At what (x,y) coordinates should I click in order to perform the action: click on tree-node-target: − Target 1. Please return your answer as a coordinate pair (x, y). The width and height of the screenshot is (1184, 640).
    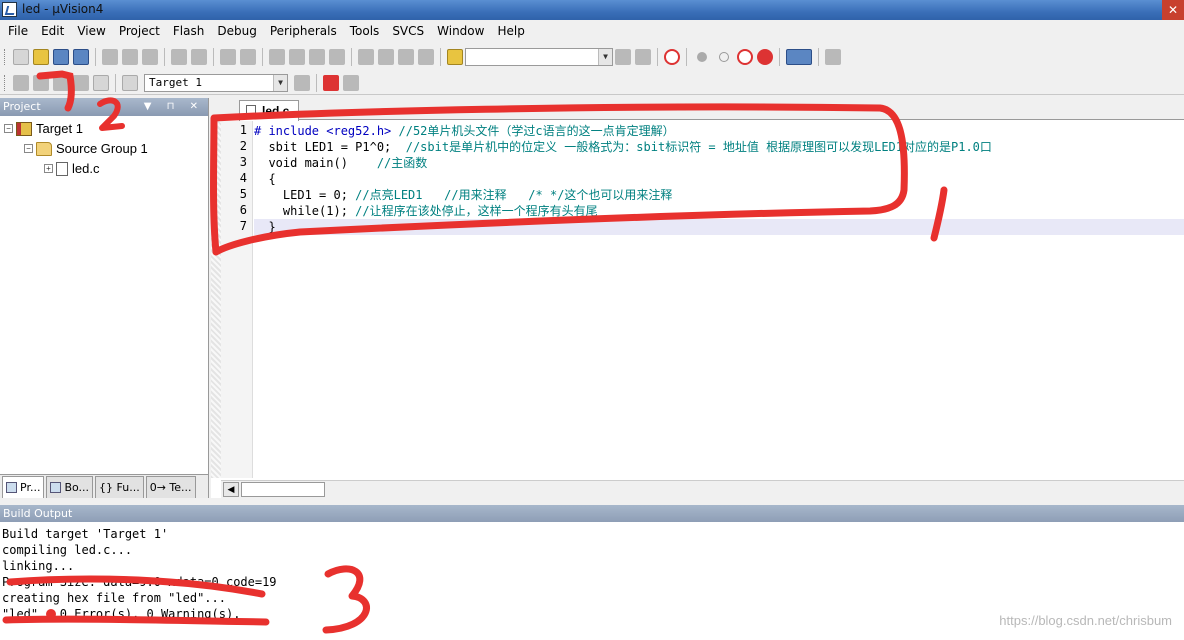
    Looking at the image, I should click on (43, 128).